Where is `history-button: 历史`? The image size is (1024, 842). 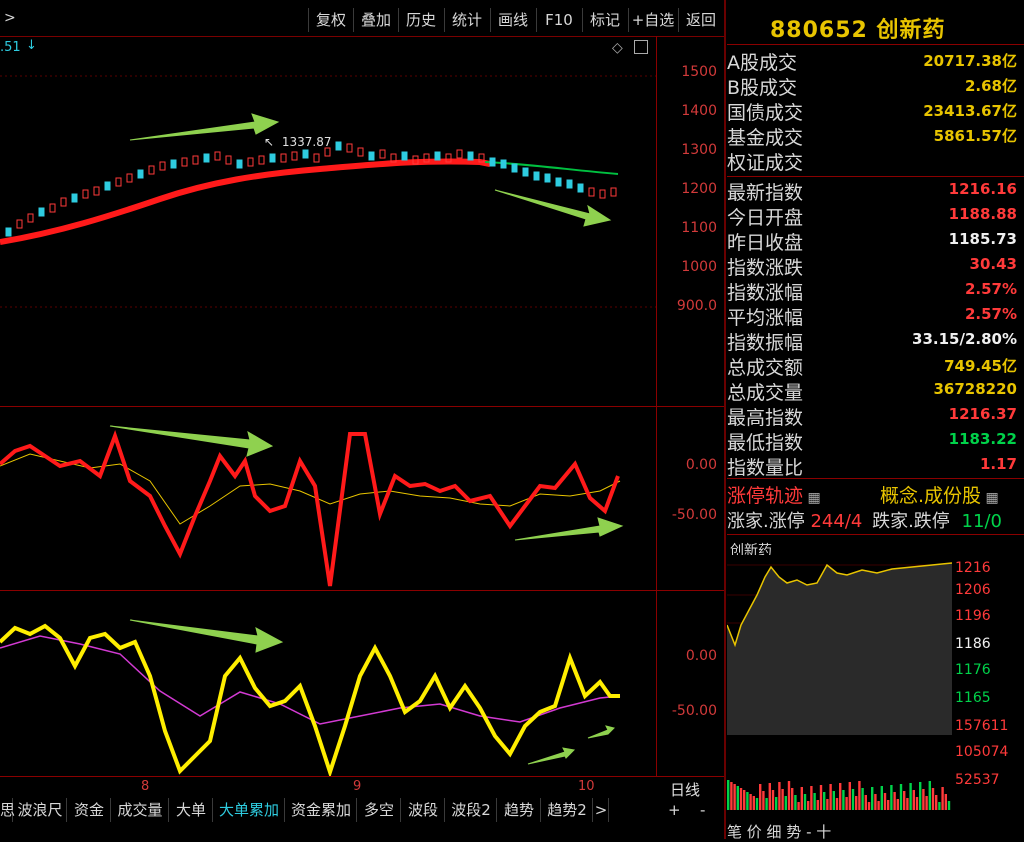
history-button: 历史 is located at coordinates (420, 20).